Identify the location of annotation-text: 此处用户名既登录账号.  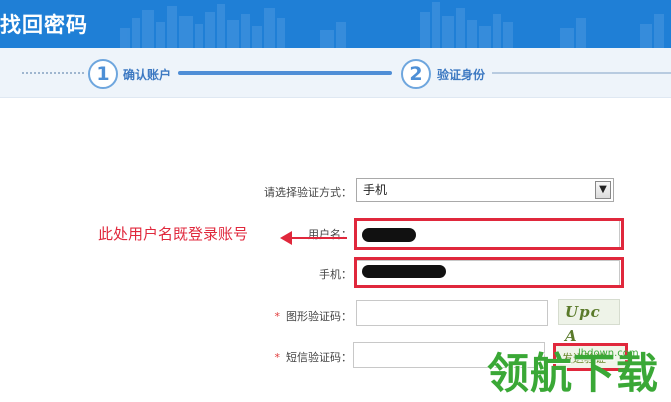
(173, 234).